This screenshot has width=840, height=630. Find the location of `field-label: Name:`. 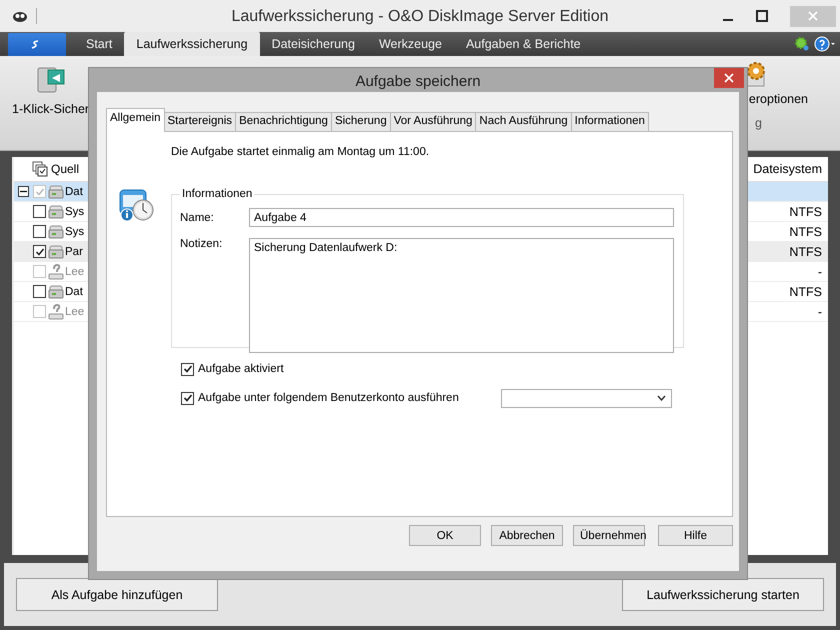

field-label: Name: is located at coordinates (197, 218).